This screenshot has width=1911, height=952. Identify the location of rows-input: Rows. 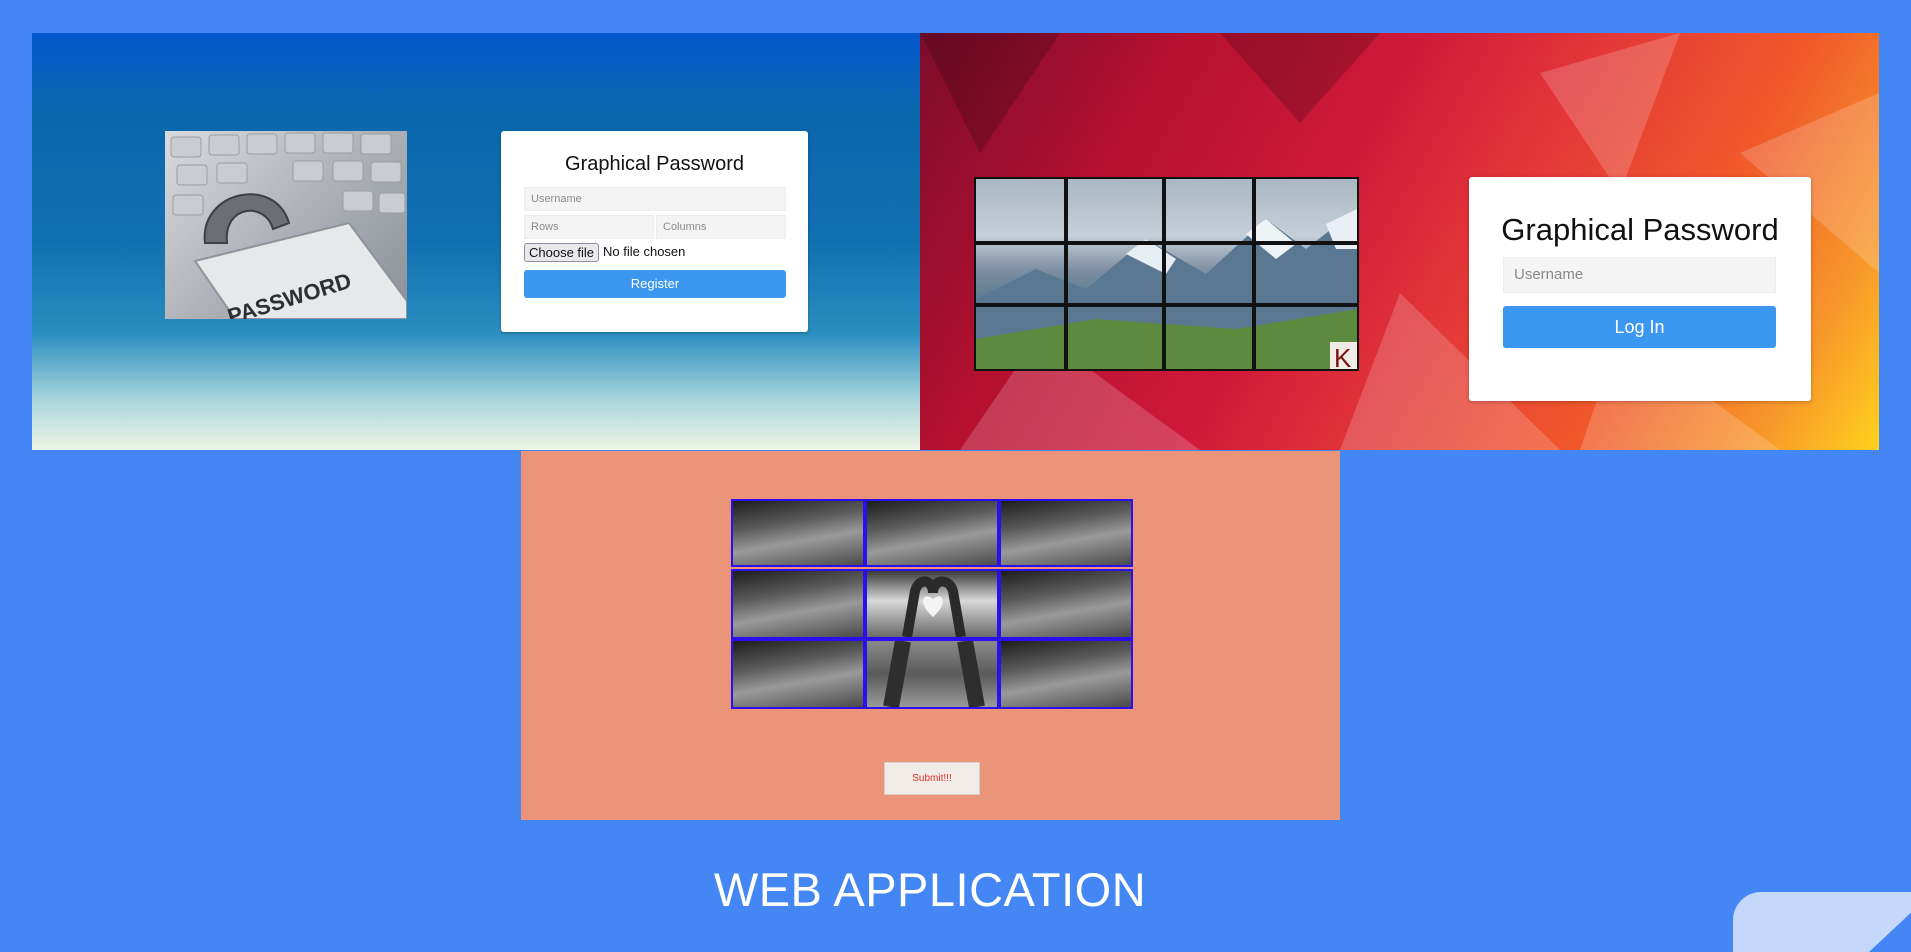
(589, 227).